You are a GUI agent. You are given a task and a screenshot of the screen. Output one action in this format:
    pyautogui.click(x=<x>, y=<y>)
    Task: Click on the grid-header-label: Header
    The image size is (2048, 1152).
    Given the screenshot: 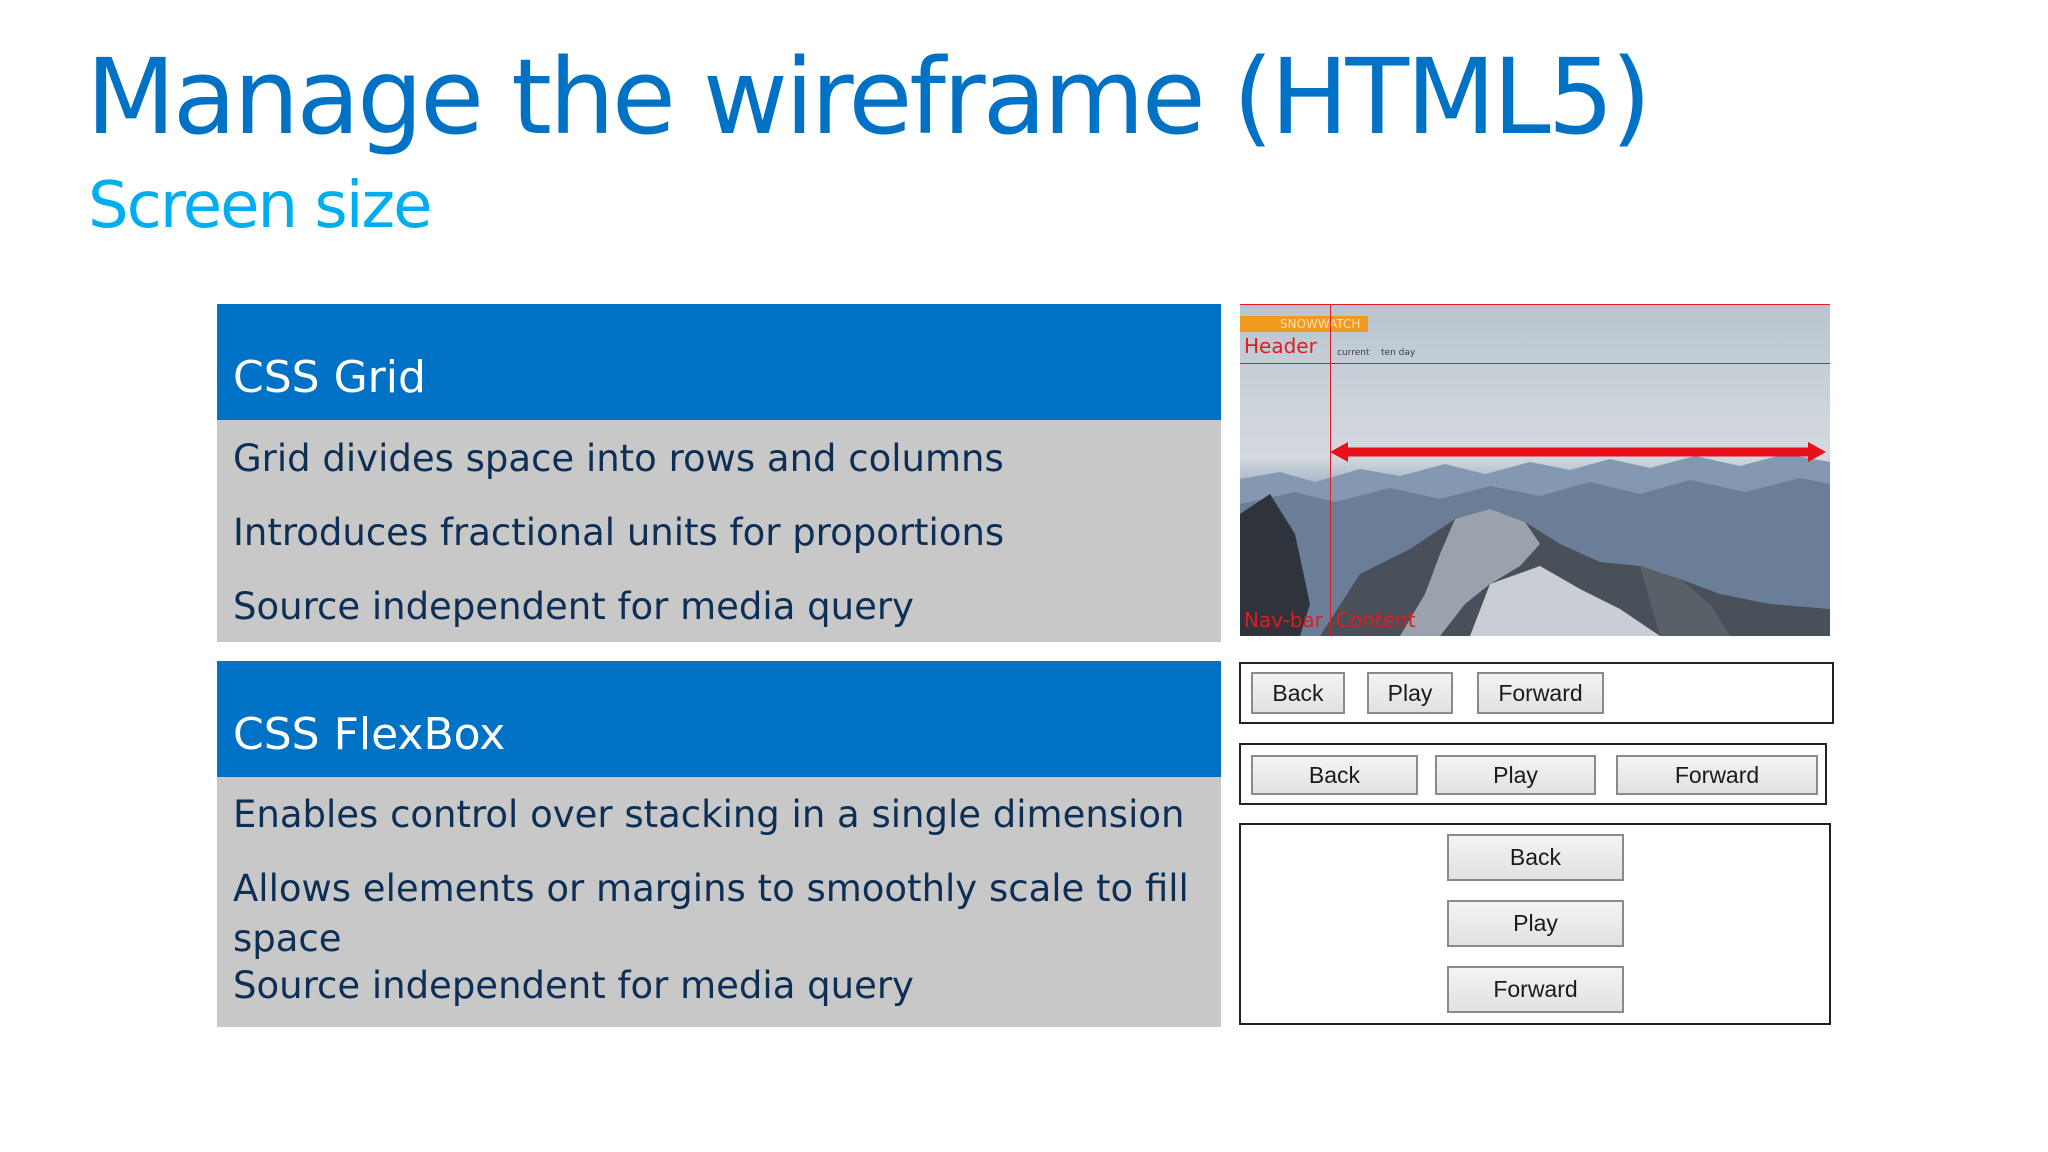 What is the action you would take?
    pyautogui.click(x=1280, y=346)
    